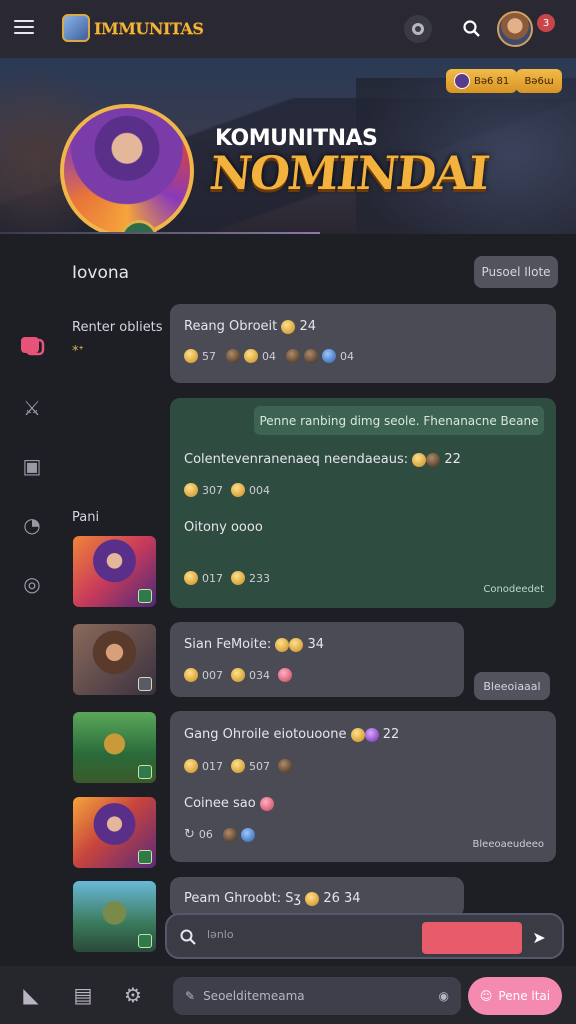 The image size is (576, 1024). Describe the element at coordinates (288, 326) in the screenshot. I see `coin-icon` at that location.